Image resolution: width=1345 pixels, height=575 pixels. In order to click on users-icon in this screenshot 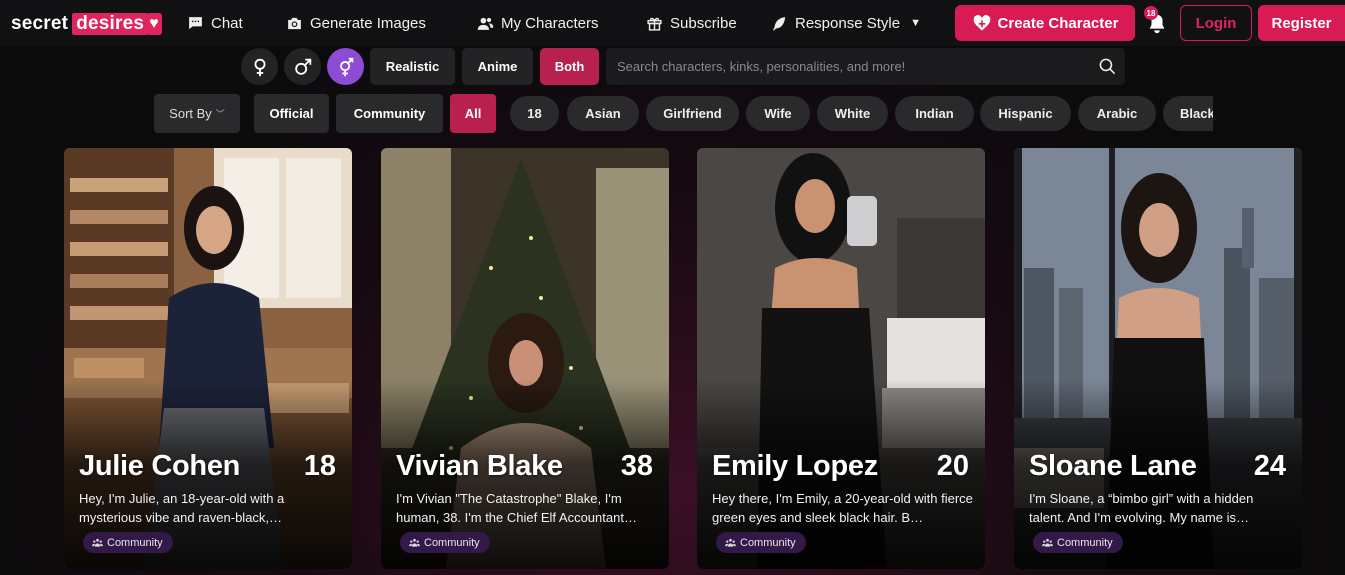, I will do `click(485, 23)`.